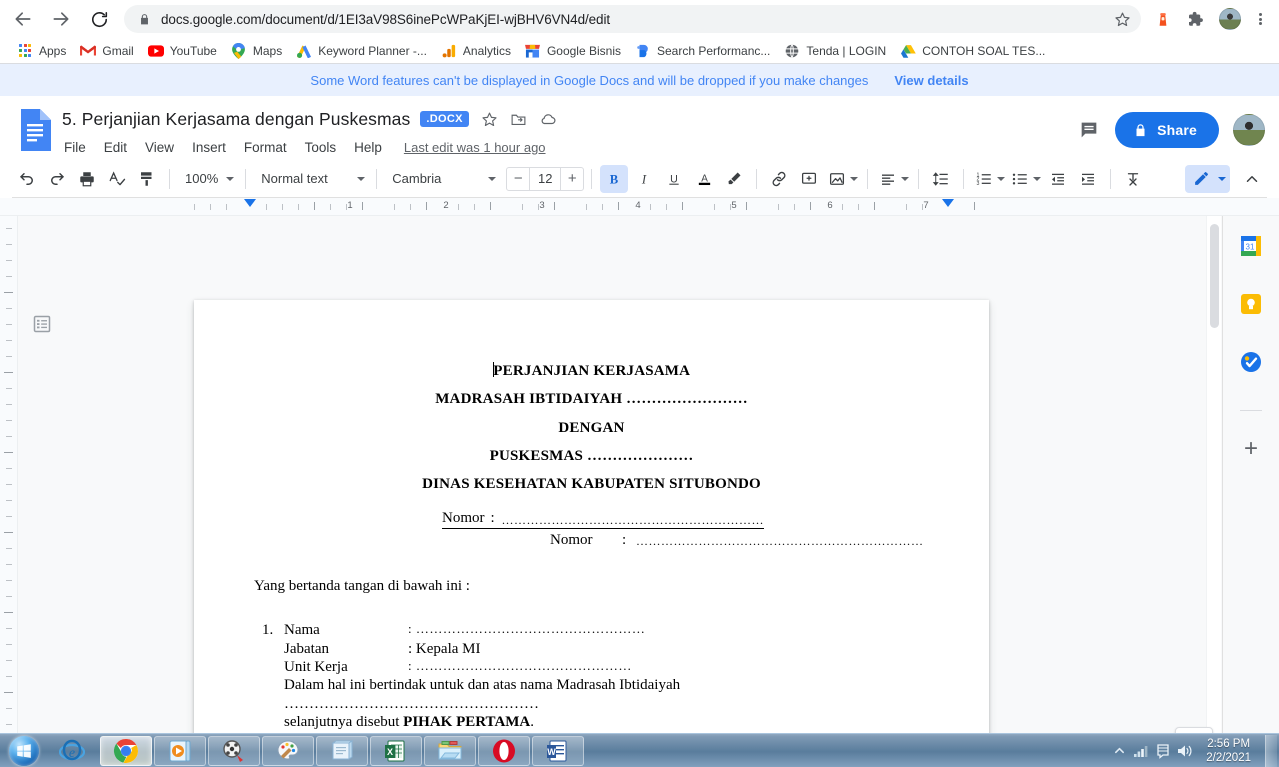 The height and width of the screenshot is (767, 1279). I want to click on taskbar-word: W, so click(558, 750).